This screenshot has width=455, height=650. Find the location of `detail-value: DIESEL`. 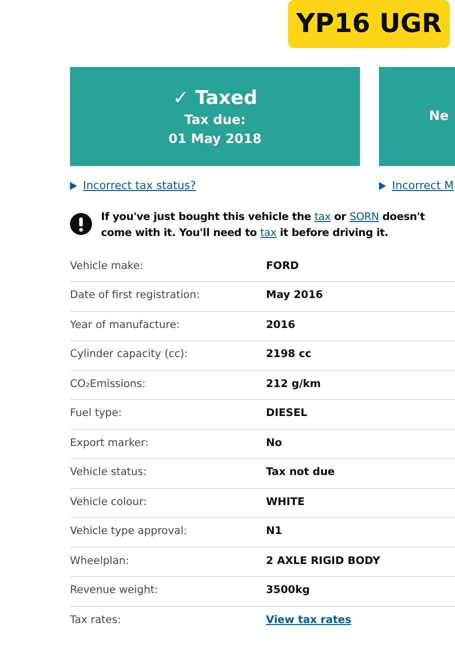

detail-value: DIESEL is located at coordinates (287, 414).